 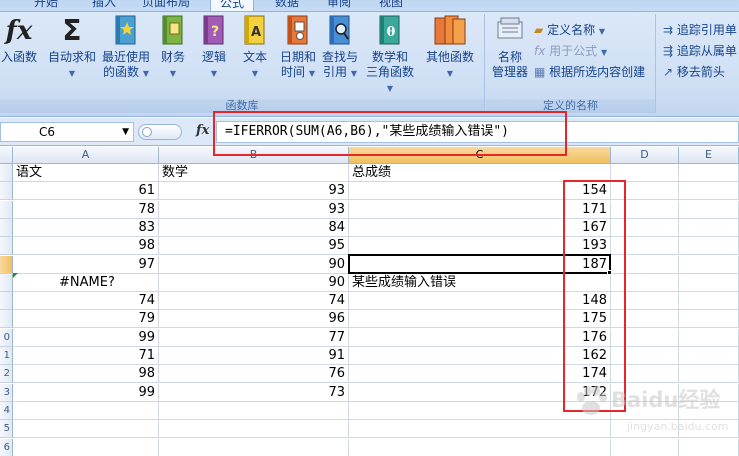 I want to click on tab-view: 视图, so click(x=391, y=5).